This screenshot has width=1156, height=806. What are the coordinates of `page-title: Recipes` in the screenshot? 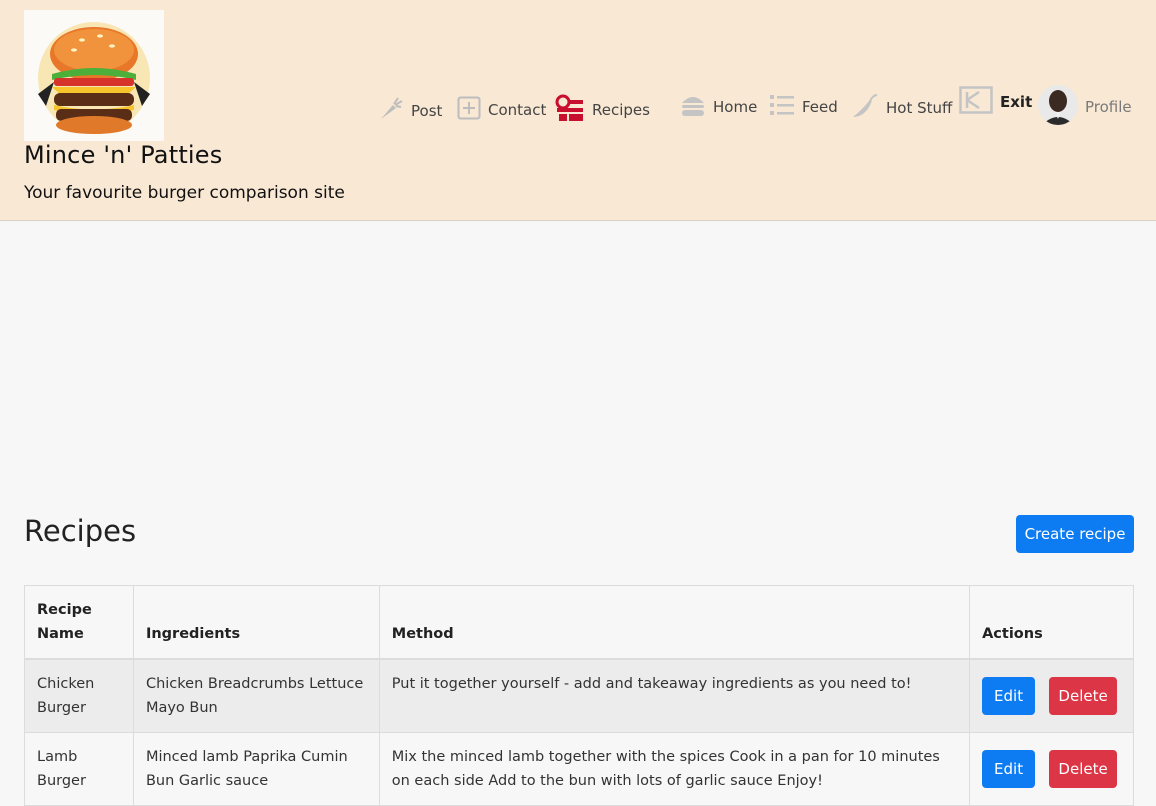 It's located at (80, 531).